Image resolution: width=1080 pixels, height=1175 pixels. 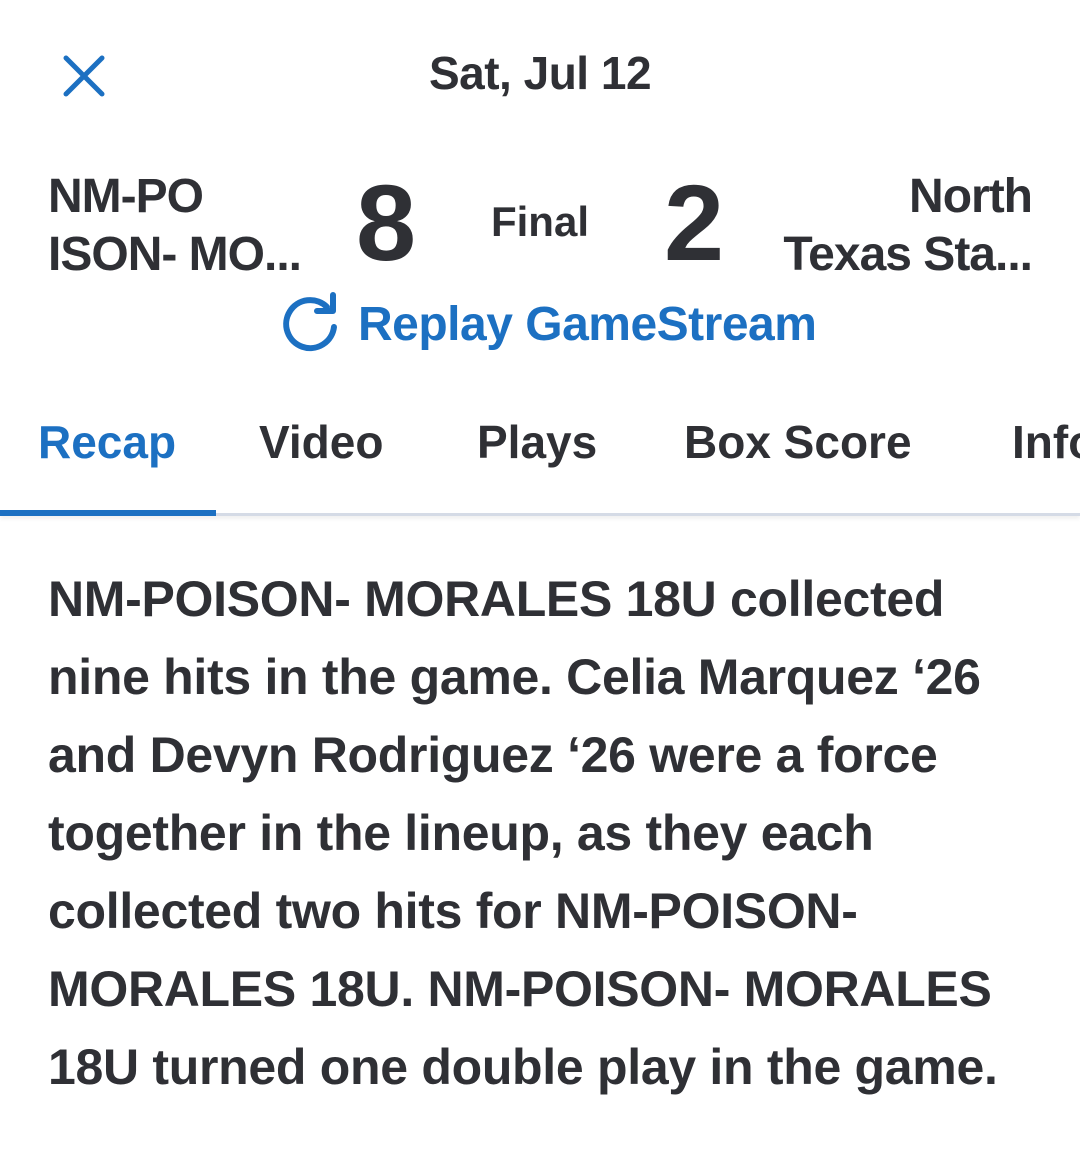 What do you see at coordinates (971, 196) in the screenshot?
I see `away-team-name-line1: North` at bounding box center [971, 196].